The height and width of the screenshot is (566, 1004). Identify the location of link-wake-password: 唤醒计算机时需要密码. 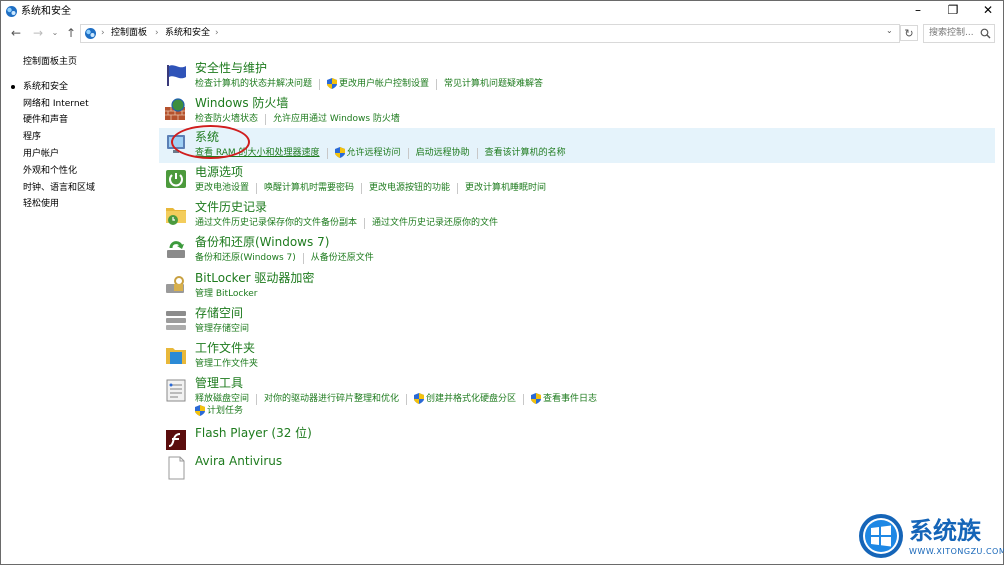
(309, 188).